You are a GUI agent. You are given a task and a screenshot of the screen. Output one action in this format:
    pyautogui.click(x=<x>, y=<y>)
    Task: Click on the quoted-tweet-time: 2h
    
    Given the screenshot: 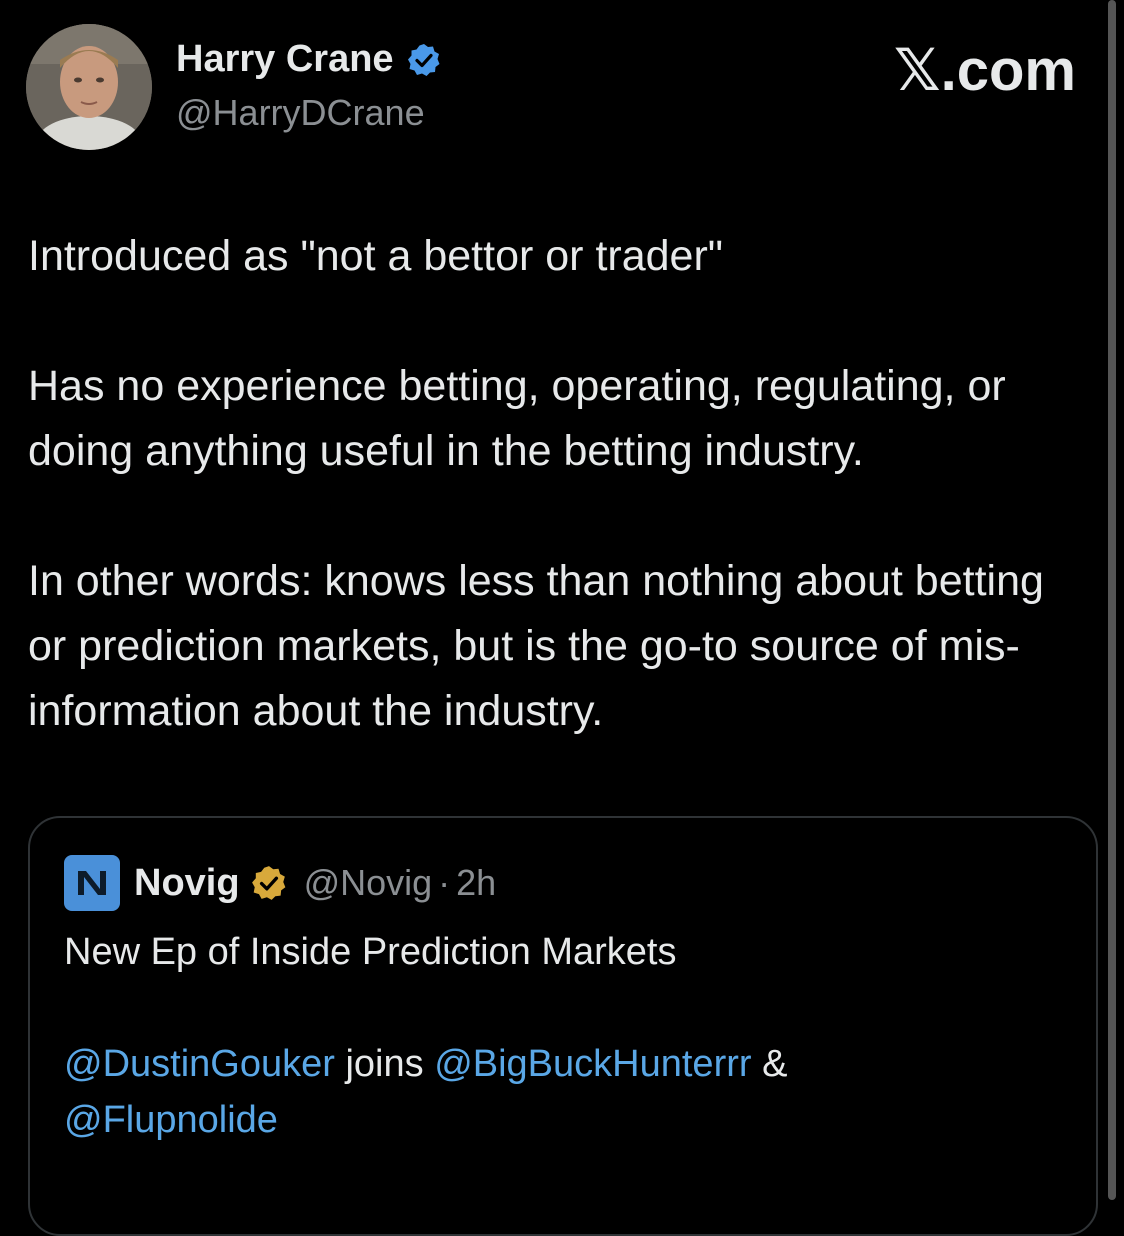 What is the action you would take?
    pyautogui.click(x=476, y=883)
    